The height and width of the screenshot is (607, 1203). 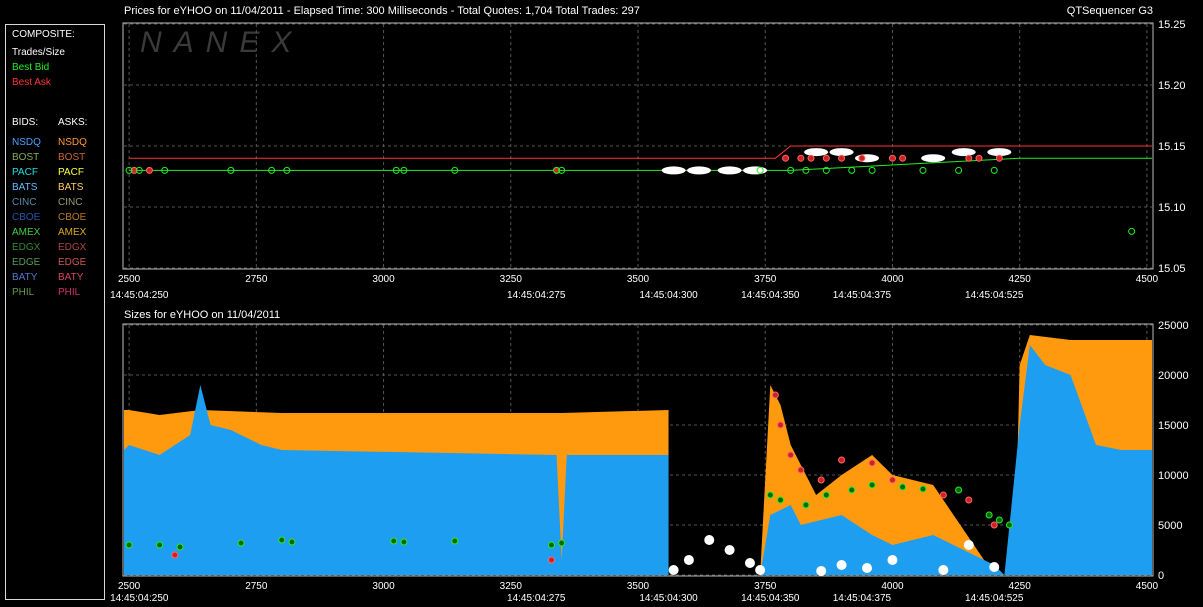 I want to click on size-x-tick-label: 4000, so click(x=892, y=586).